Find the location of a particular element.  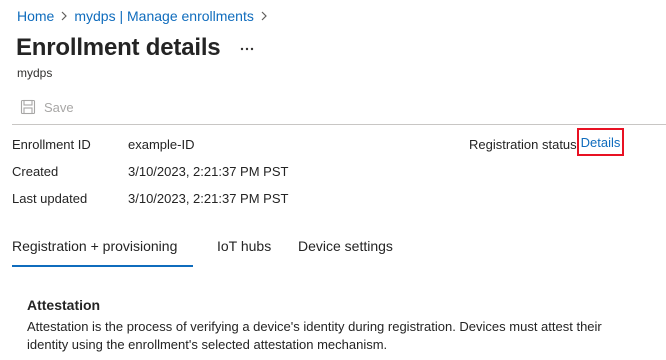

enrollment-id-value: example-ID is located at coordinates (161, 144).